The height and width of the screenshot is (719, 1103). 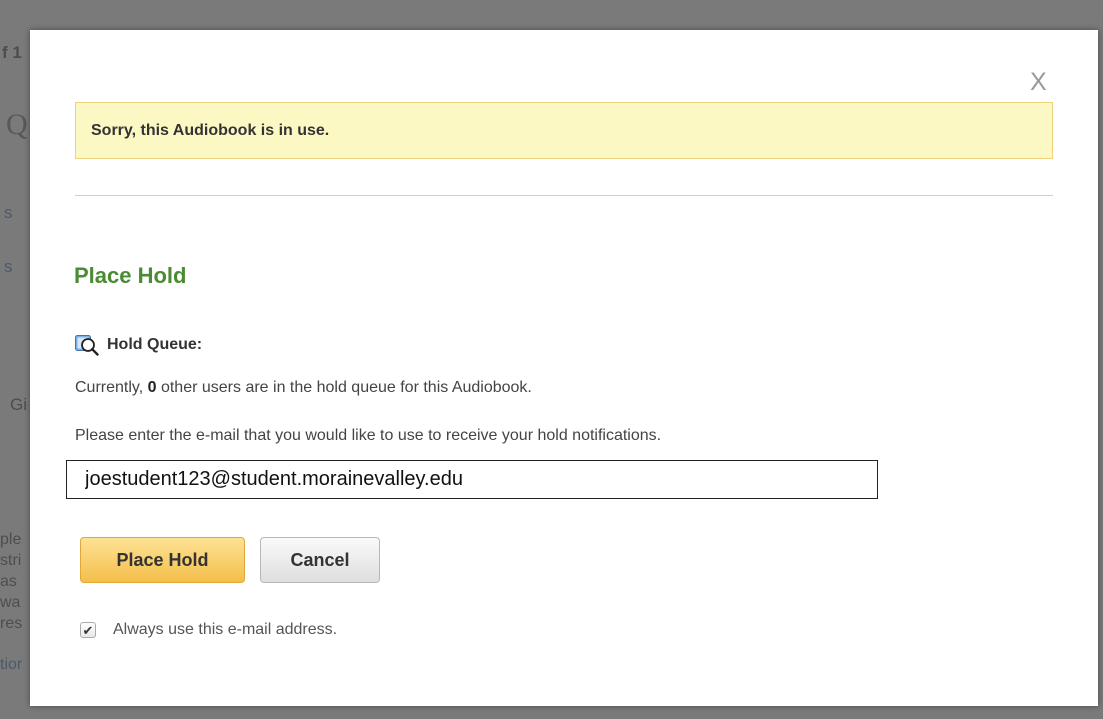 What do you see at coordinates (564, 195) in the screenshot?
I see `divider` at bounding box center [564, 195].